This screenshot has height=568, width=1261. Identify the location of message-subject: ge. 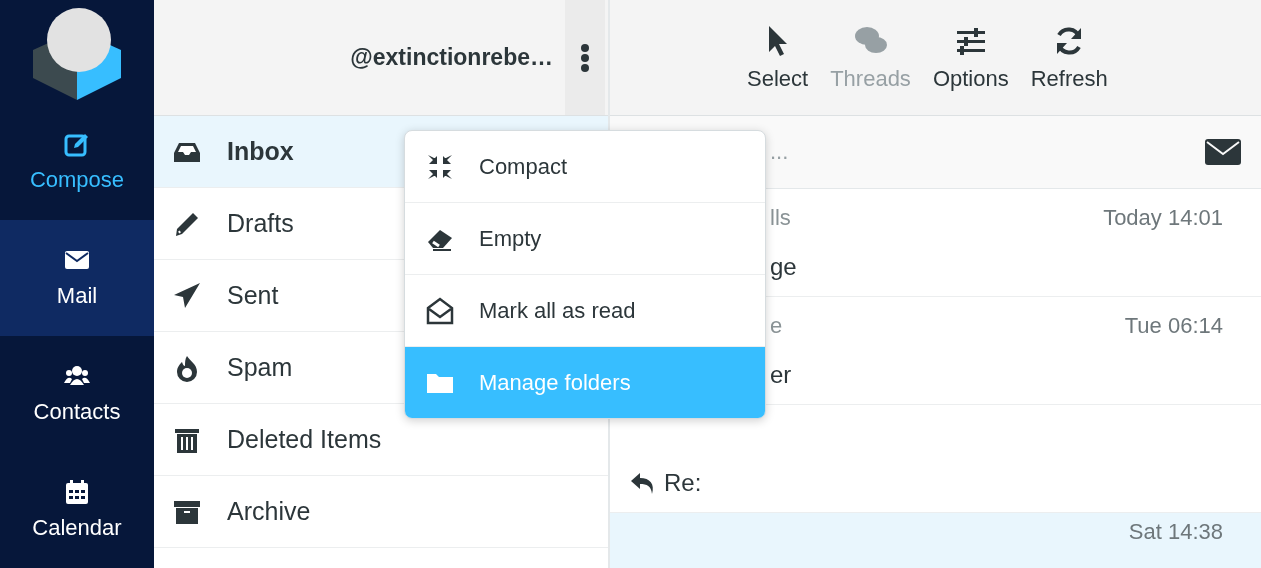
(783, 266).